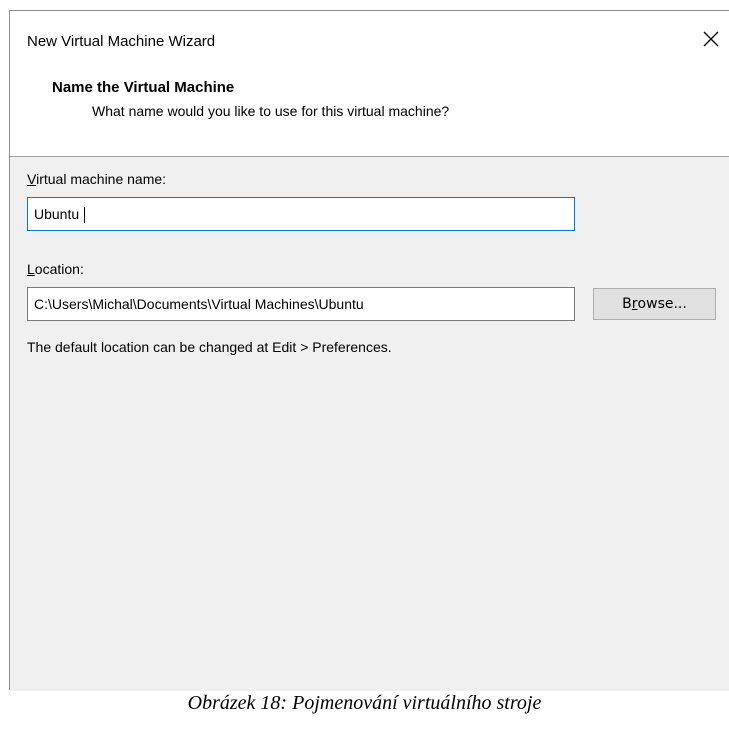 Image resolution: width=729 pixels, height=740 pixels. I want to click on vm-name-label: Virtual machine name:, so click(96, 179).